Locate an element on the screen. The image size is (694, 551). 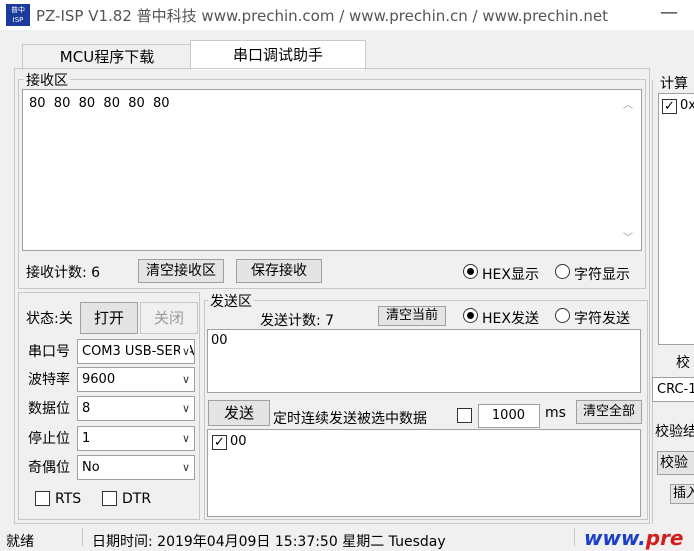
status-ready: 就绪 is located at coordinates (20, 542).